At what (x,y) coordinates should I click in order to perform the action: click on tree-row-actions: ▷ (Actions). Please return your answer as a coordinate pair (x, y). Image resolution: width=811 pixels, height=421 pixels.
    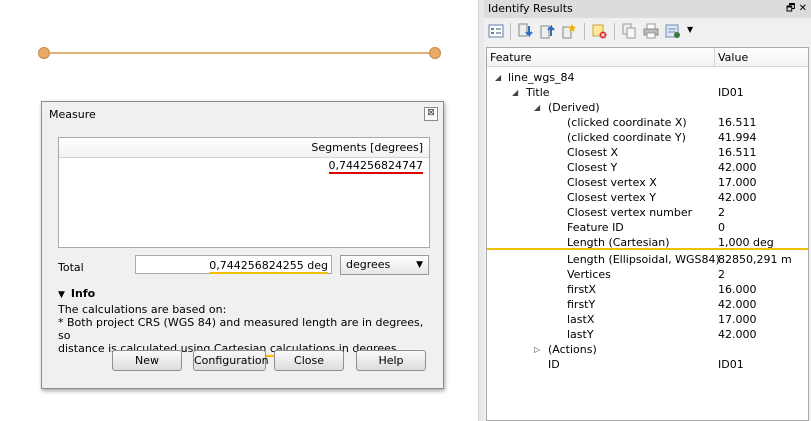
    Looking at the image, I should click on (647, 349).